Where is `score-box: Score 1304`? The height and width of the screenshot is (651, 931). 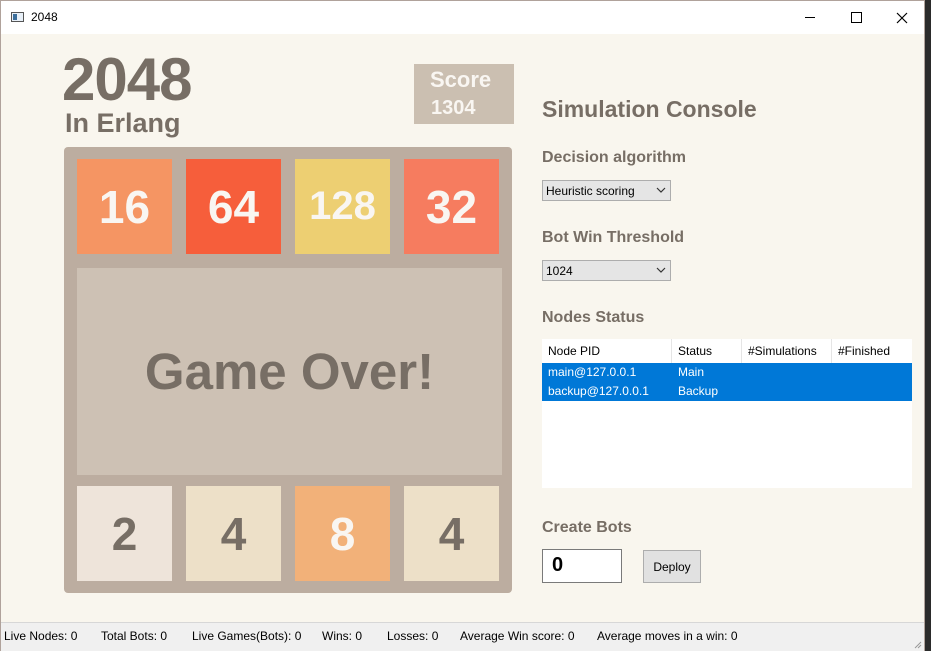
score-box: Score 1304 is located at coordinates (464, 94).